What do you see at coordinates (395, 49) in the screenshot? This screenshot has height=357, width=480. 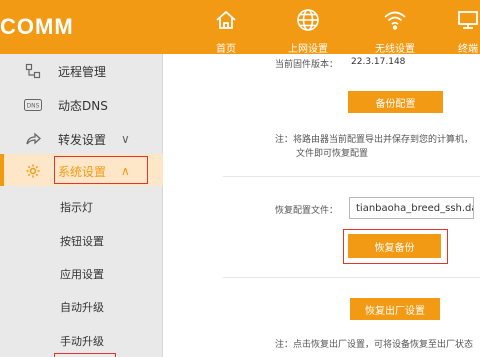 I see `nav-wireless-label: 无线设置` at bounding box center [395, 49].